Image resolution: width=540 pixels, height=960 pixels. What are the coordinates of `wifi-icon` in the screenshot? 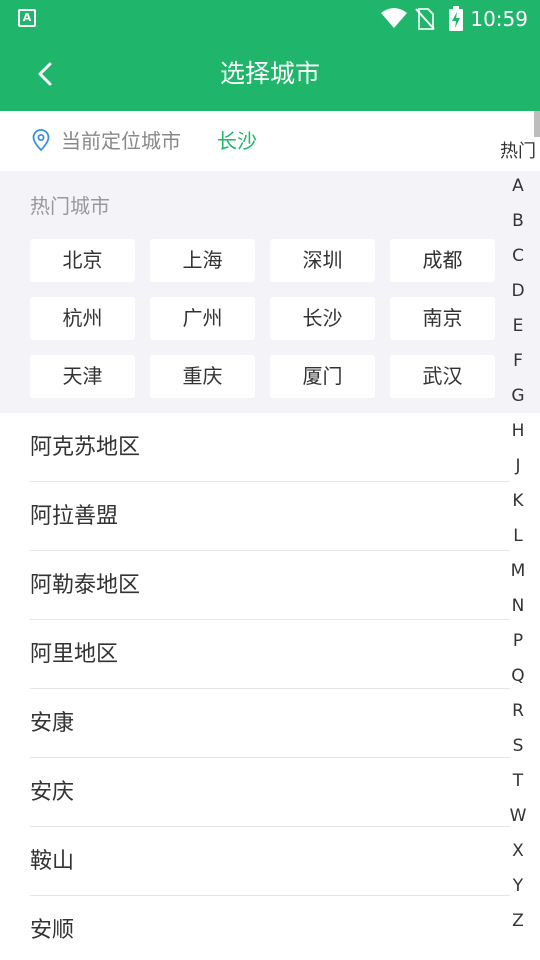 It's located at (394, 18).